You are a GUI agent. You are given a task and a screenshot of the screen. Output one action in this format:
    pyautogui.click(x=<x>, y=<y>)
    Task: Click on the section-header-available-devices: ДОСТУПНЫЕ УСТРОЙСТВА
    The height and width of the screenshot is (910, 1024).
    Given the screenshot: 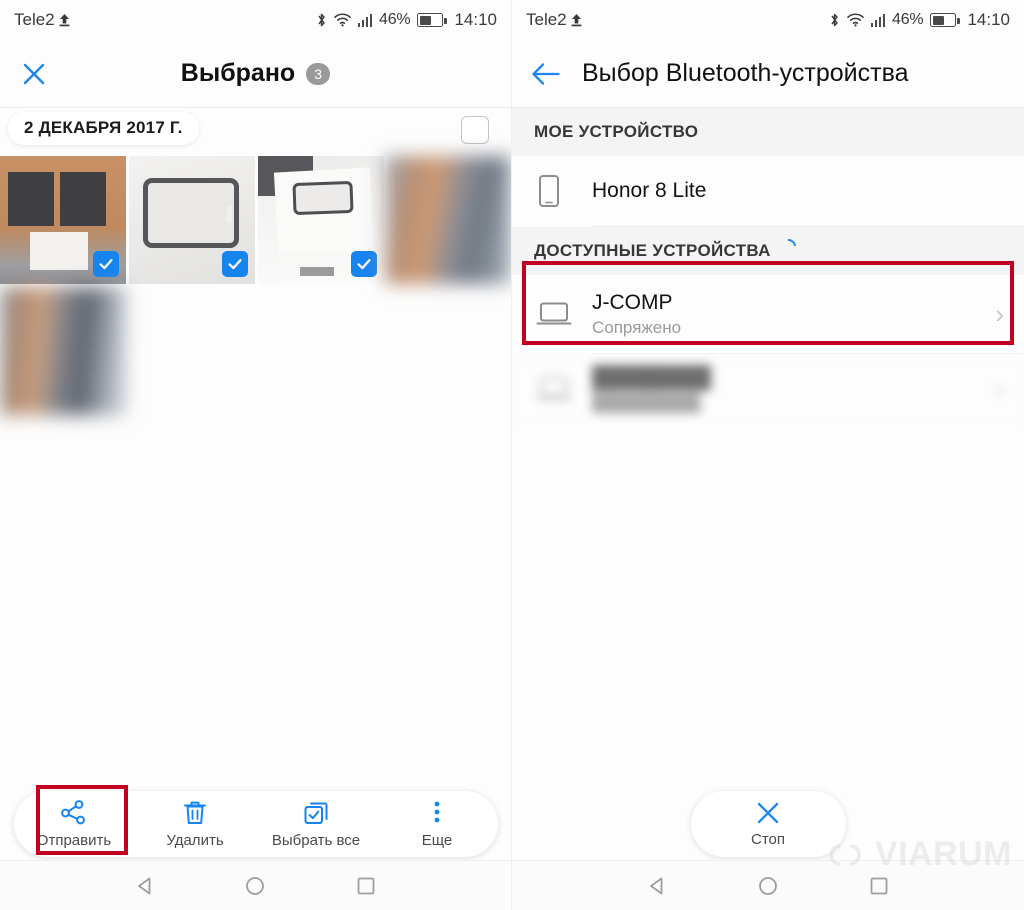 What is the action you would take?
    pyautogui.click(x=768, y=251)
    